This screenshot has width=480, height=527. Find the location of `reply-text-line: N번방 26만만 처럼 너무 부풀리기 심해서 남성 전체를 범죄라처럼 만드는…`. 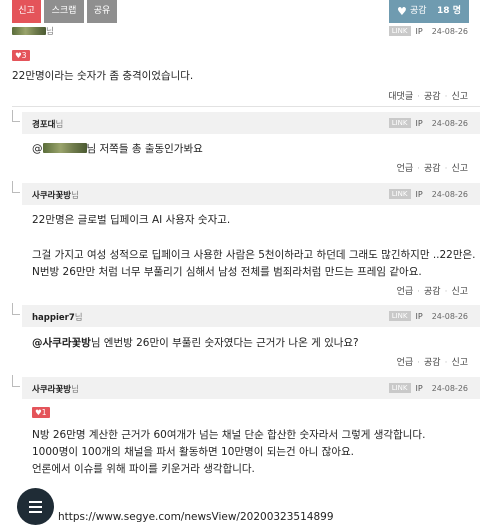

reply-text-line: N번방 26만만 처럼 너무 부풀리기 심해서 남성 전체를 범죄라처럼 만드는… is located at coordinates (227, 272).